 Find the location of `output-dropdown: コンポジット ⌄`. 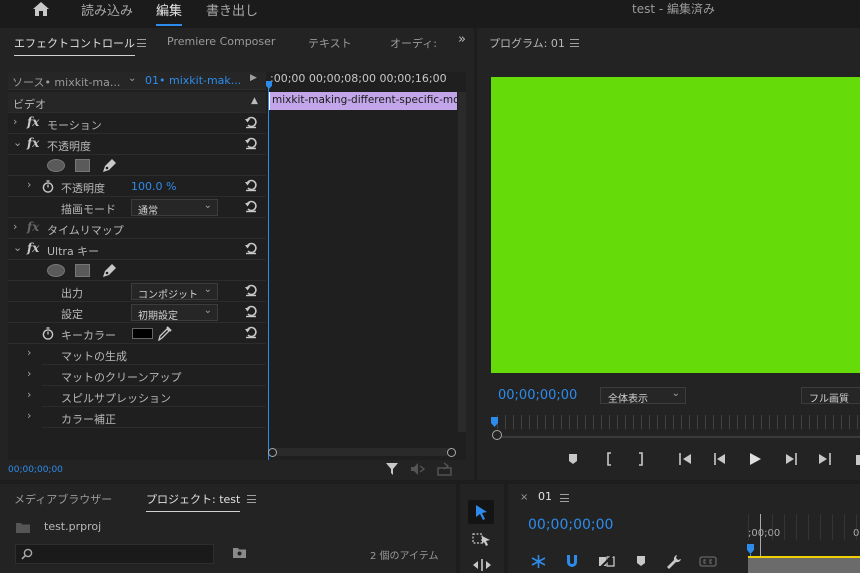

output-dropdown: コンポジット ⌄ is located at coordinates (174, 292).